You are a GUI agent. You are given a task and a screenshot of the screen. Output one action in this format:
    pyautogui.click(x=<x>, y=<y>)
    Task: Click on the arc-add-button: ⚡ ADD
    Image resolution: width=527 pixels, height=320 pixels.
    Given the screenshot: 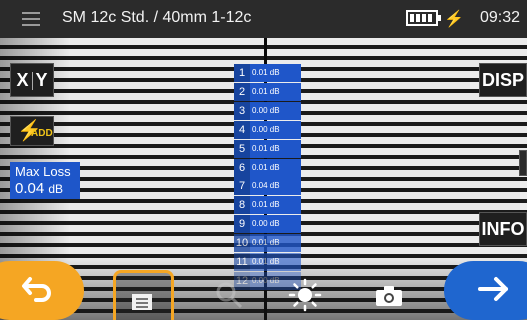 What is the action you would take?
    pyautogui.click(x=32, y=131)
    